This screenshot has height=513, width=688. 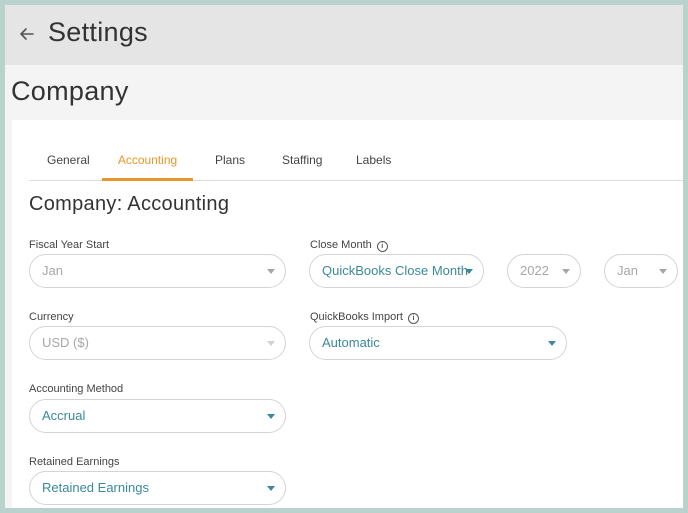 I want to click on close-month-month-value: Jan, so click(x=627, y=270).